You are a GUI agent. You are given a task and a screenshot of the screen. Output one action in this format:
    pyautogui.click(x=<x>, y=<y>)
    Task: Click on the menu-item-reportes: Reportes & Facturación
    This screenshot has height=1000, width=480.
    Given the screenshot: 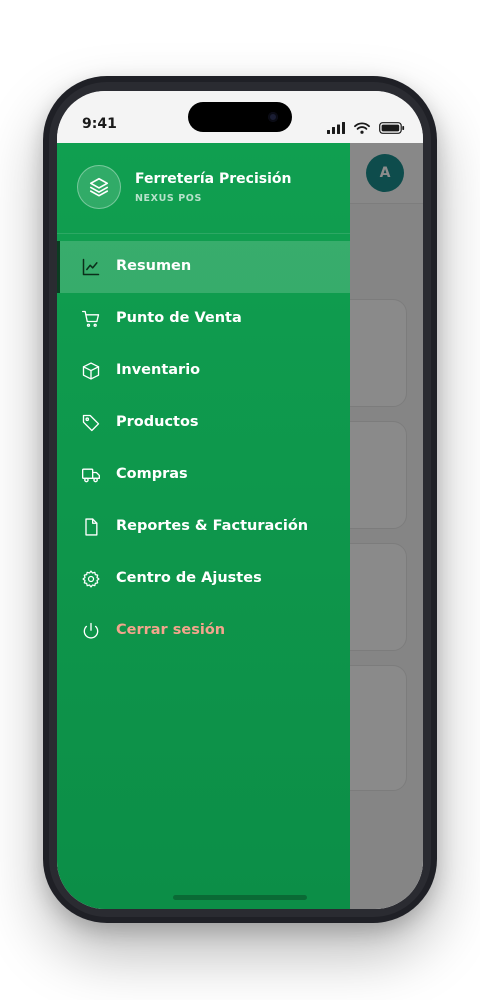 What is the action you would take?
    pyautogui.click(x=203, y=527)
    